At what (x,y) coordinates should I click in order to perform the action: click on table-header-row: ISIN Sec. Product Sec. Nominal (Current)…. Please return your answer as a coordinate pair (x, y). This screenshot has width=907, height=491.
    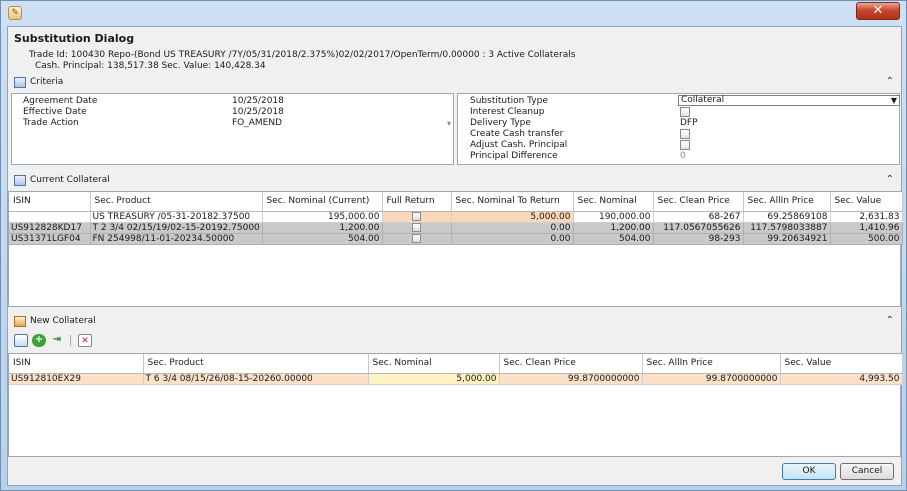
    Looking at the image, I should click on (456, 202).